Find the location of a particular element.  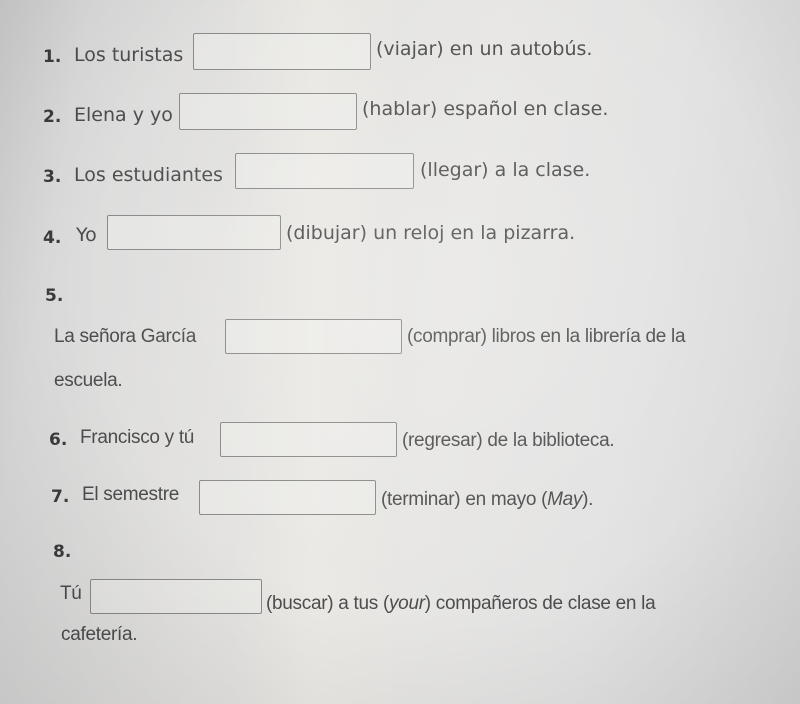

verb-hint: (terminar) is located at coordinates (421, 499).